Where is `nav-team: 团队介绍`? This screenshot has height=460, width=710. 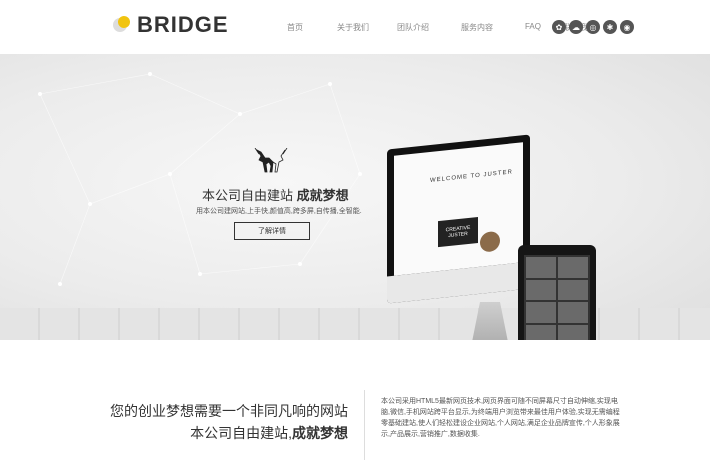 nav-team: 团队介绍 is located at coordinates (413, 27).